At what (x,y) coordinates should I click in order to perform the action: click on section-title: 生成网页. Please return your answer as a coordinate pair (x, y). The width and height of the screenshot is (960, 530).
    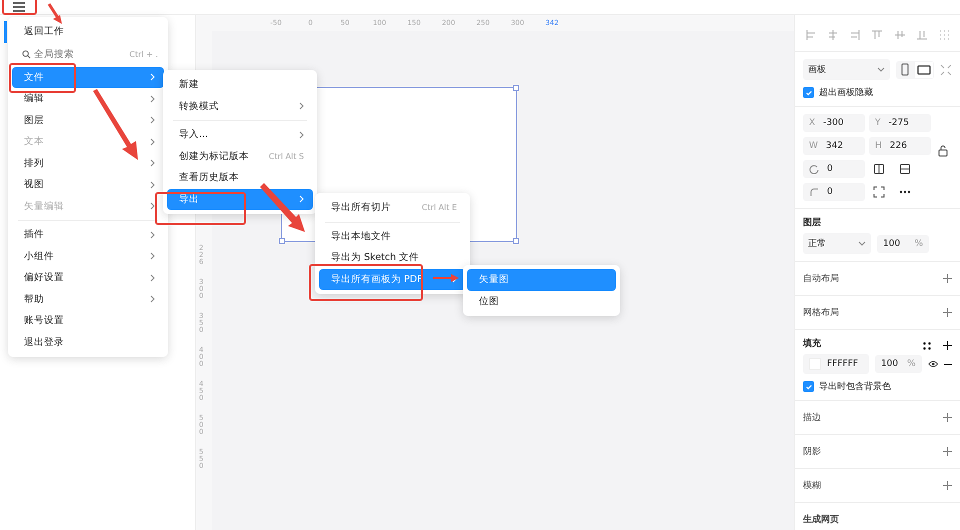
    Looking at the image, I should click on (821, 519).